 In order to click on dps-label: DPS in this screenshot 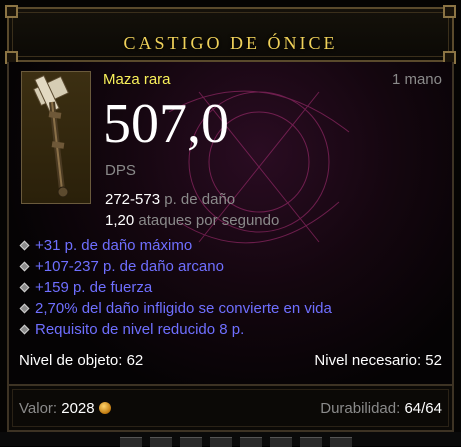, I will do `click(120, 170)`.